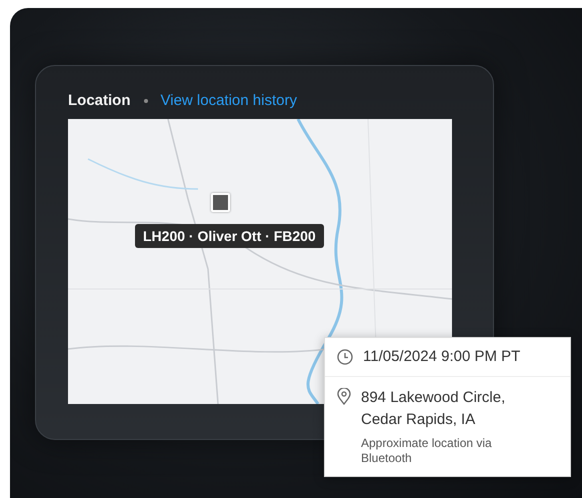 This screenshot has width=582, height=498. Describe the element at coordinates (146, 100) in the screenshot. I see `separator-dot` at that location.